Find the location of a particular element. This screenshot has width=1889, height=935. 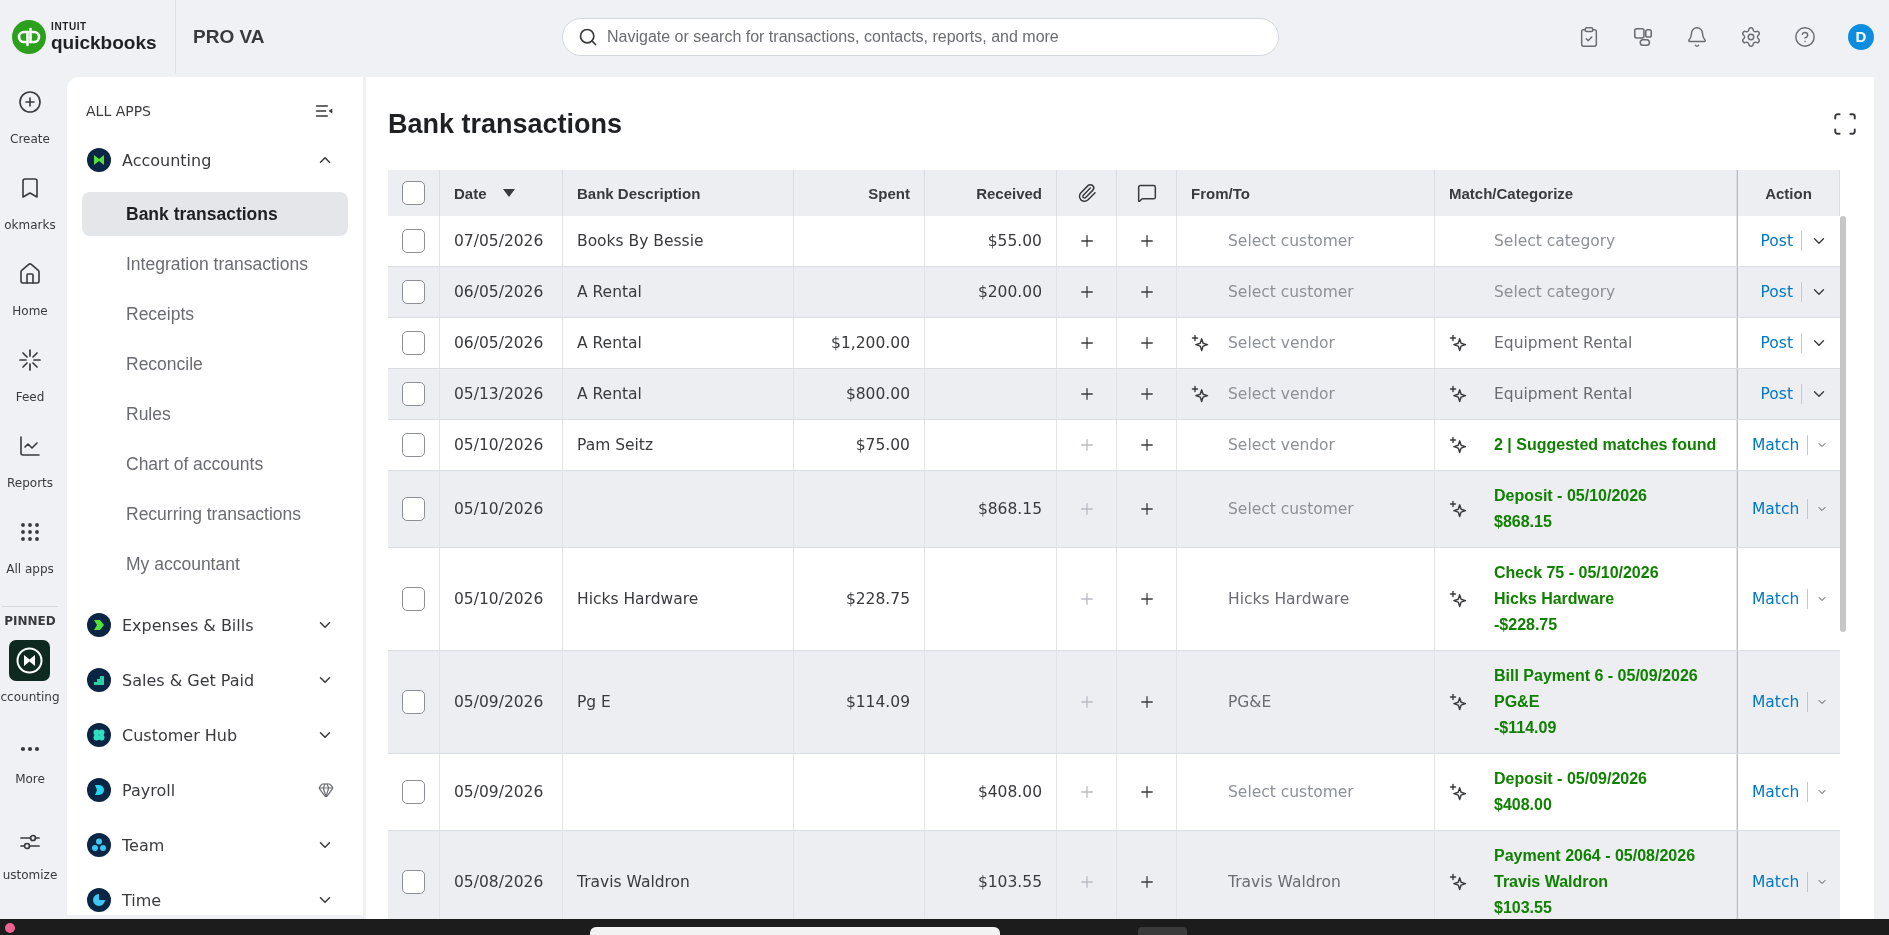

sort-descending-icon is located at coordinates (508, 193).